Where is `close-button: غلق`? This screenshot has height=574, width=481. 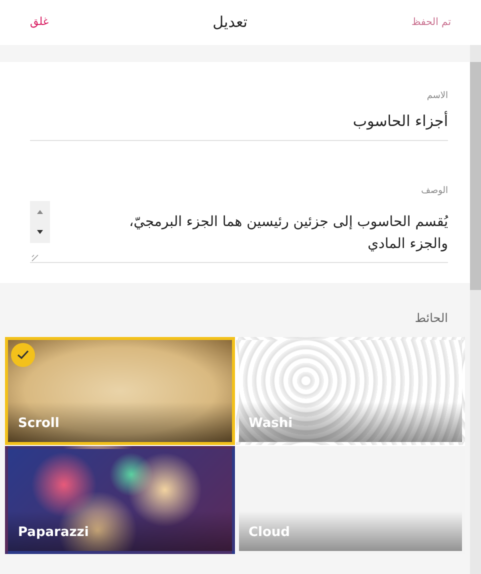 close-button: غلق is located at coordinates (39, 22).